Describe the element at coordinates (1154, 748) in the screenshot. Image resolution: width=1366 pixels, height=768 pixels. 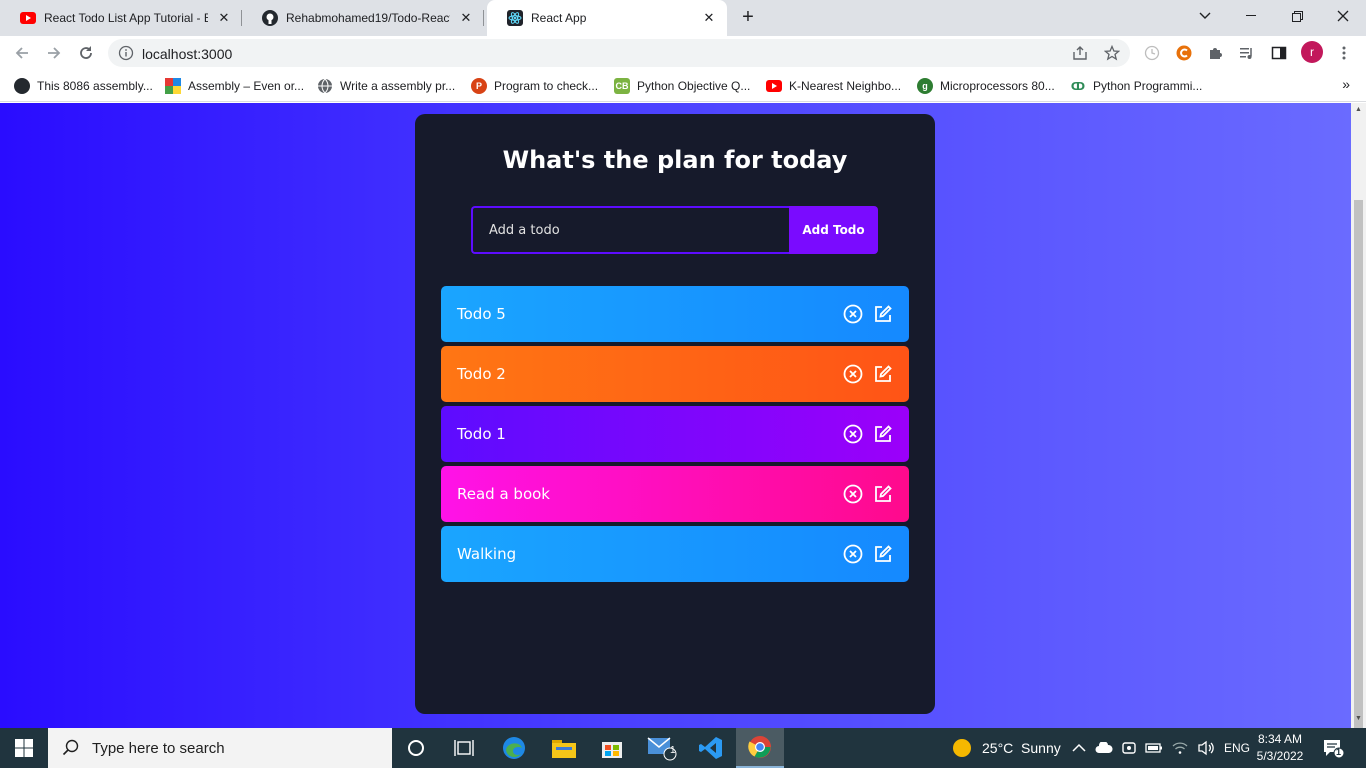
I see `battery-icon` at that location.